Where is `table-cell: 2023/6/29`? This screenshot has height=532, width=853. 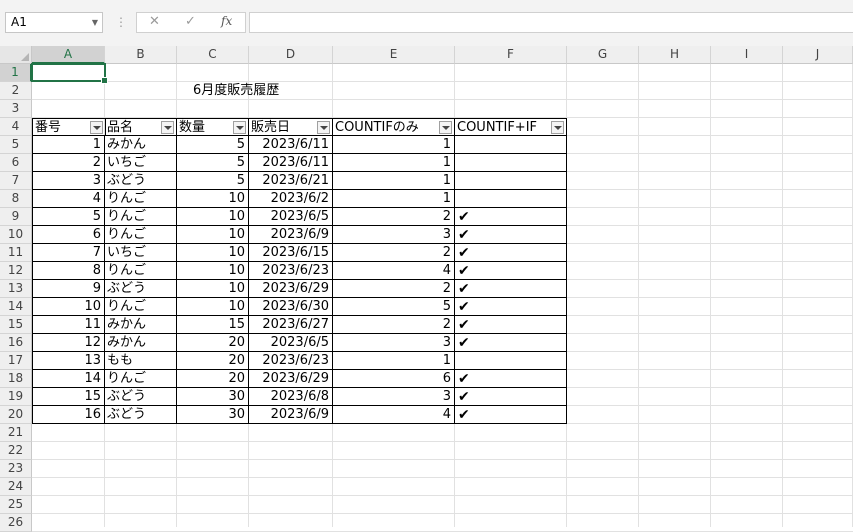
table-cell: 2023/6/29 is located at coordinates (291, 379).